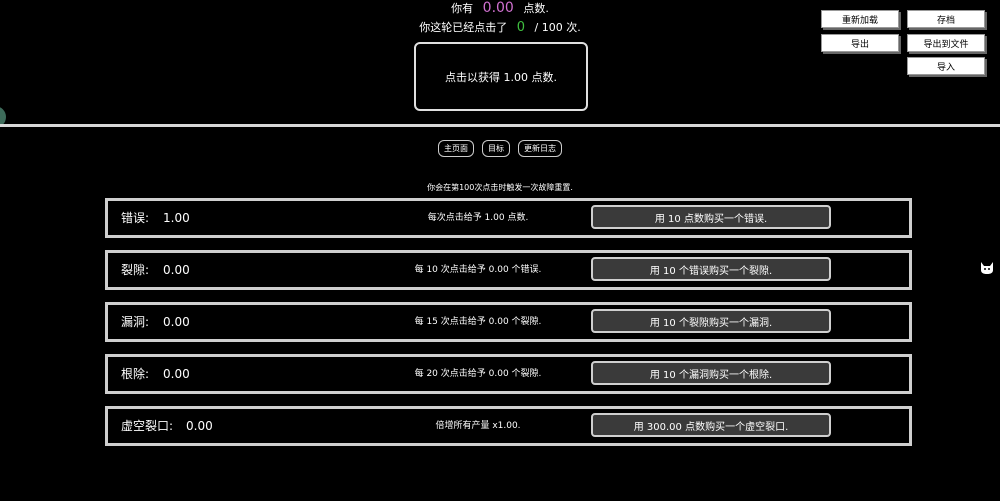 This screenshot has width=1000, height=501. I want to click on reload-button: 重新加载, so click(860, 19).